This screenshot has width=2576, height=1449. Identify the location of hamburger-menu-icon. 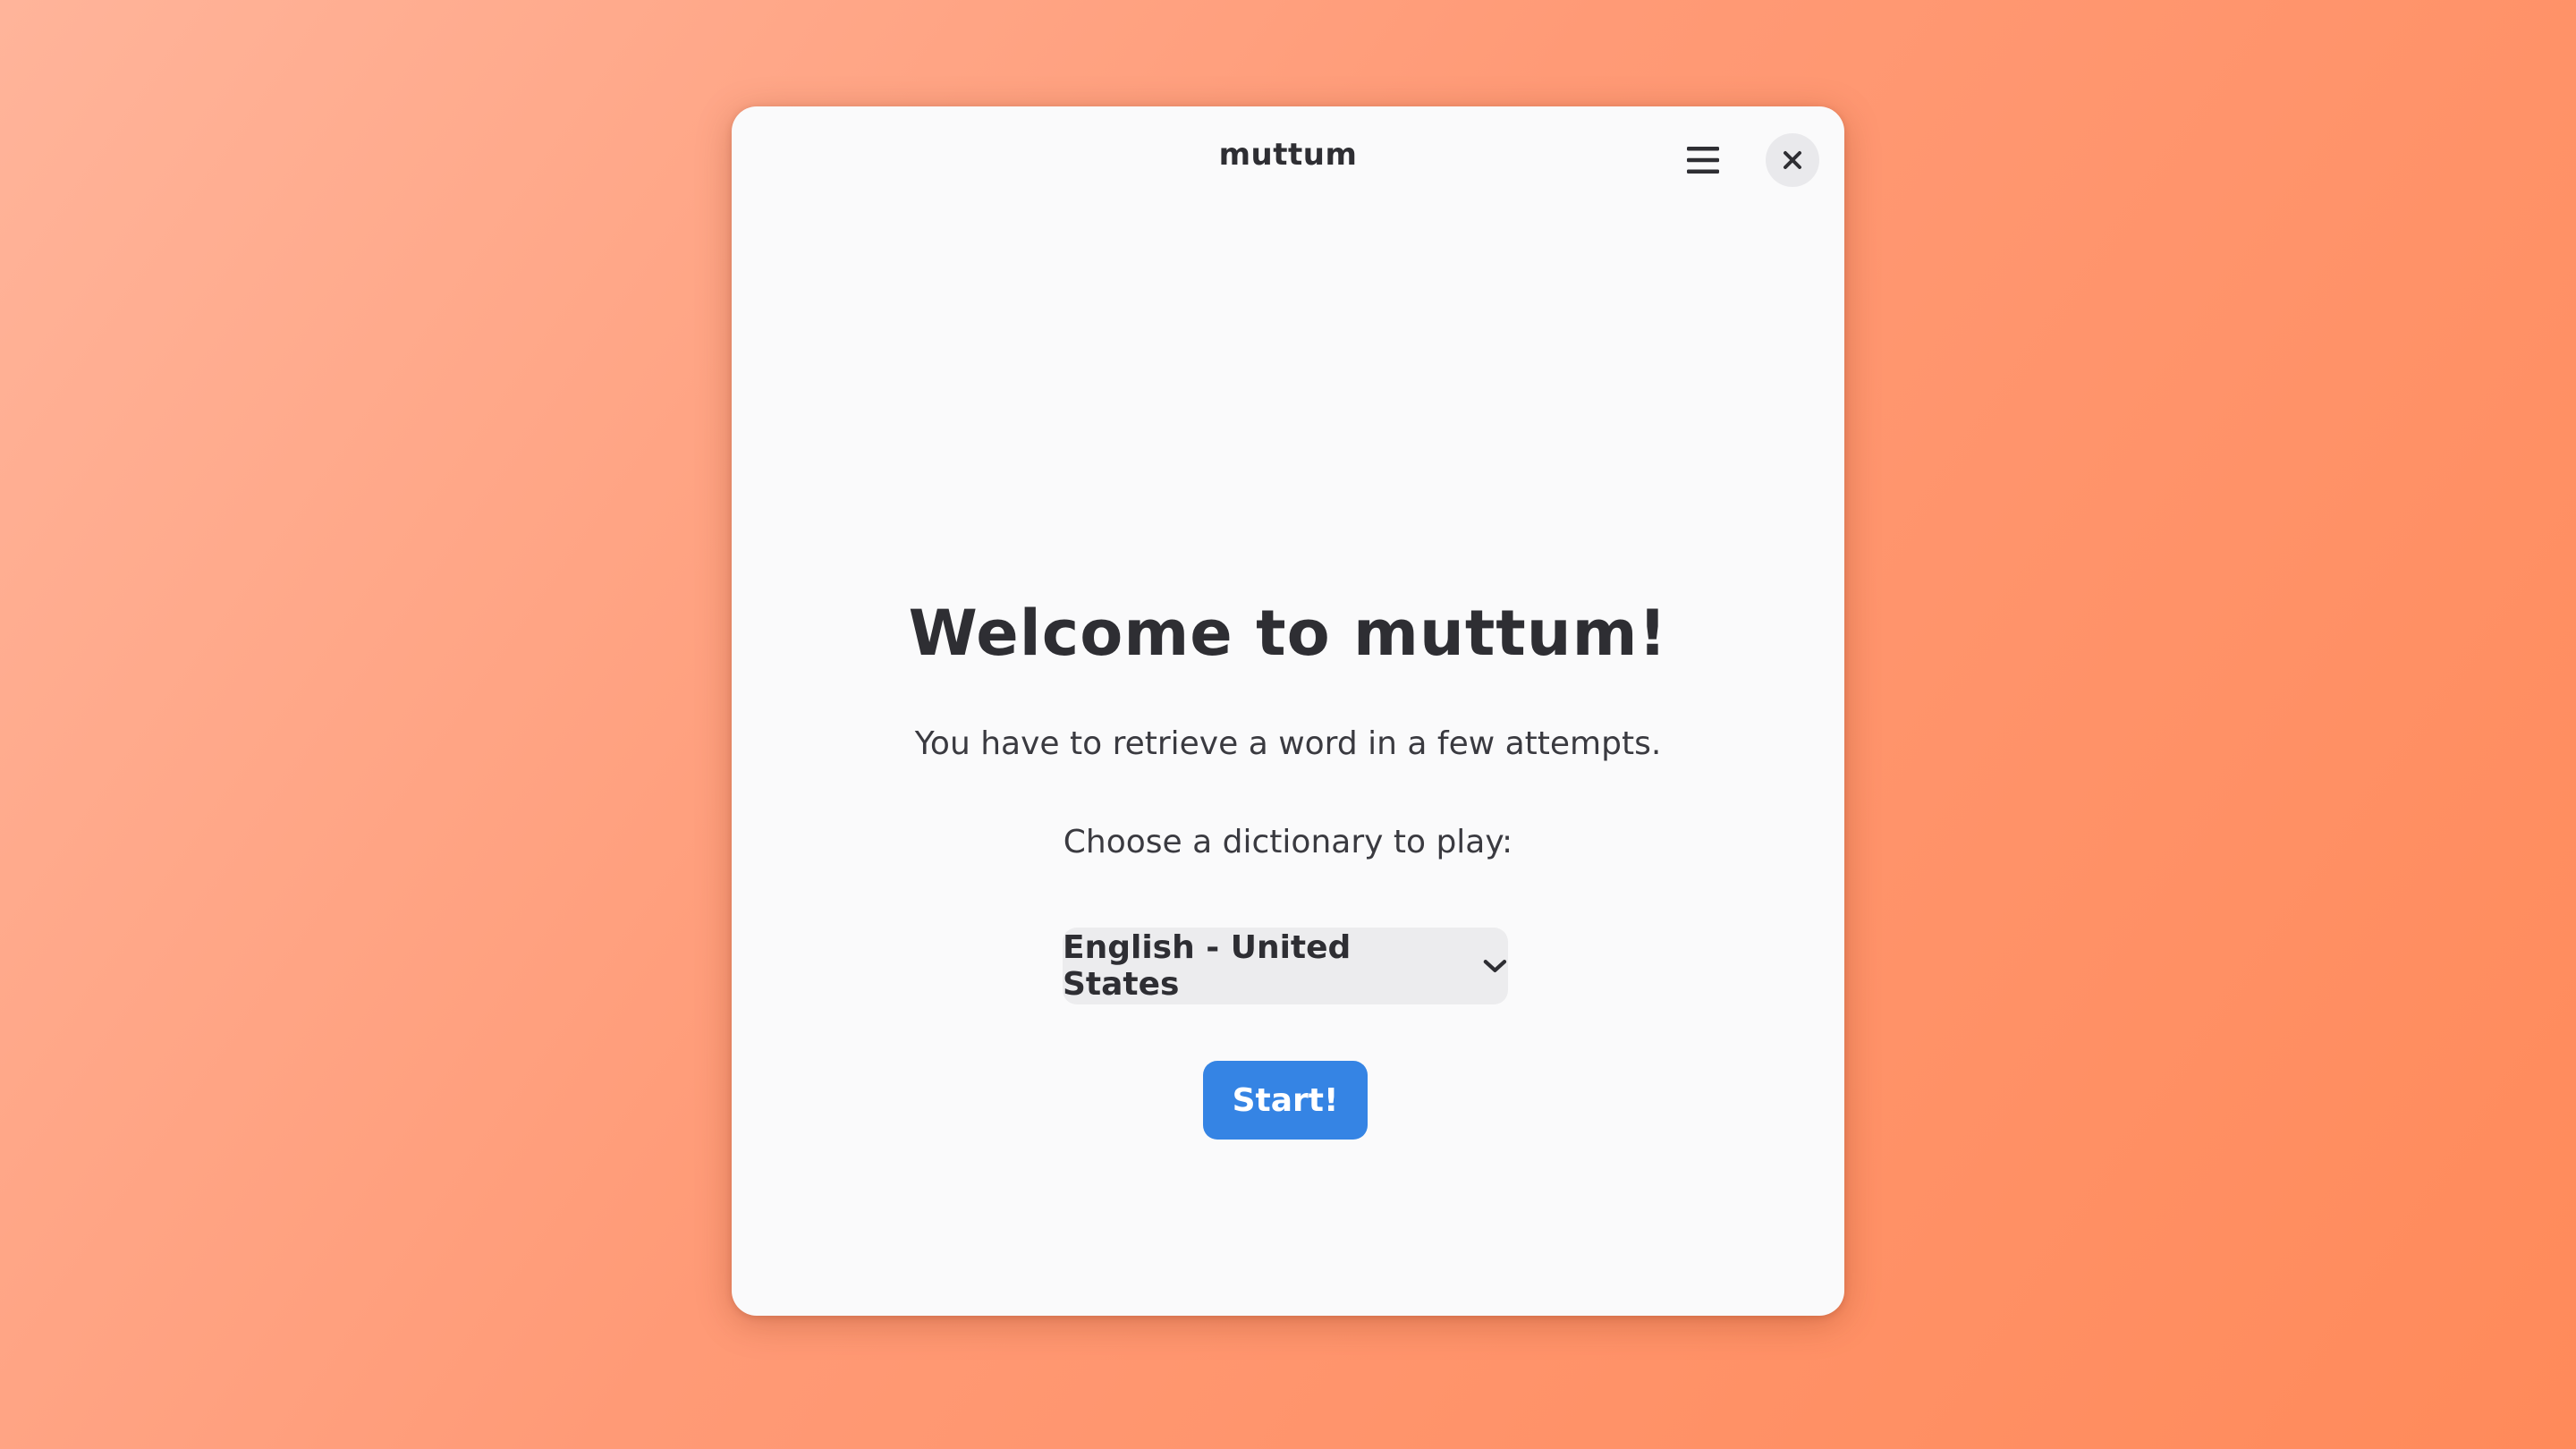
(1703, 160).